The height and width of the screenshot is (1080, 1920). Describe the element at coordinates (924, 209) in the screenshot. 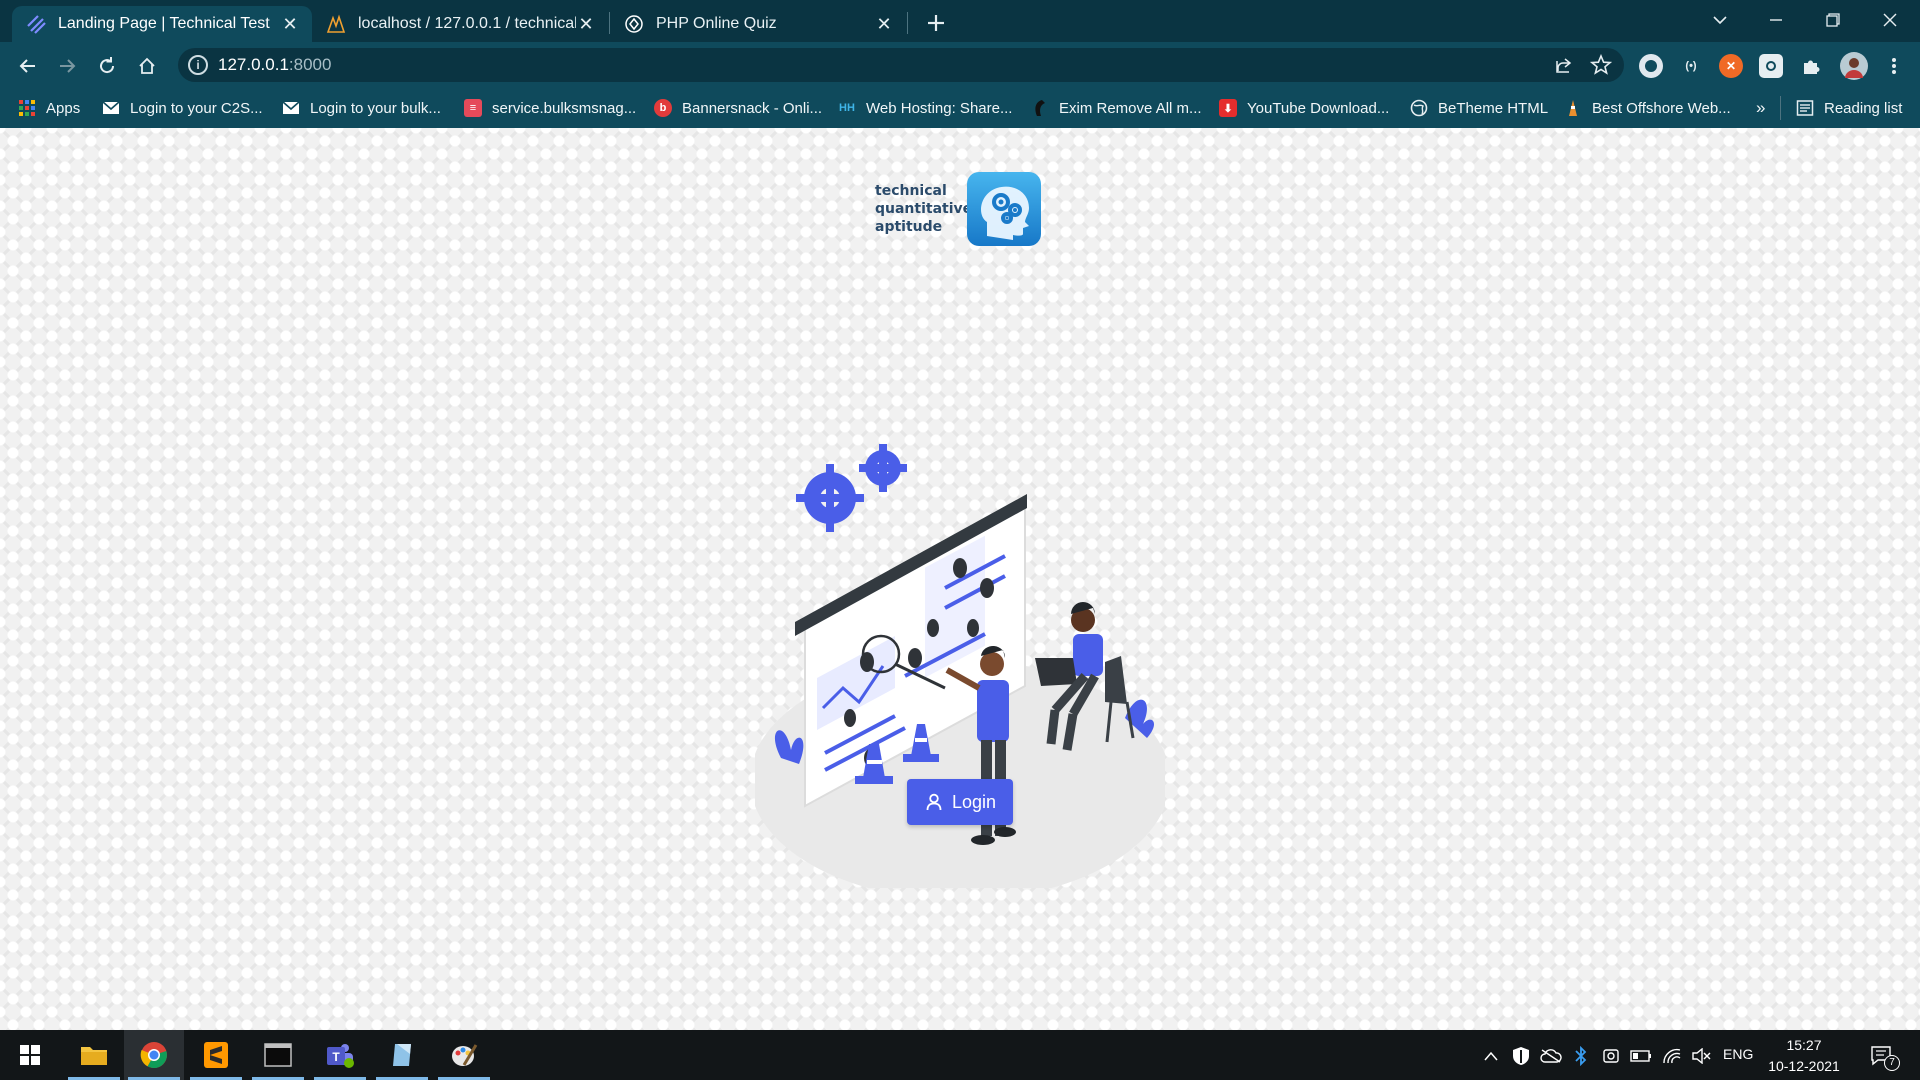

I see `logo-text: technical quantitative aptitude` at that location.